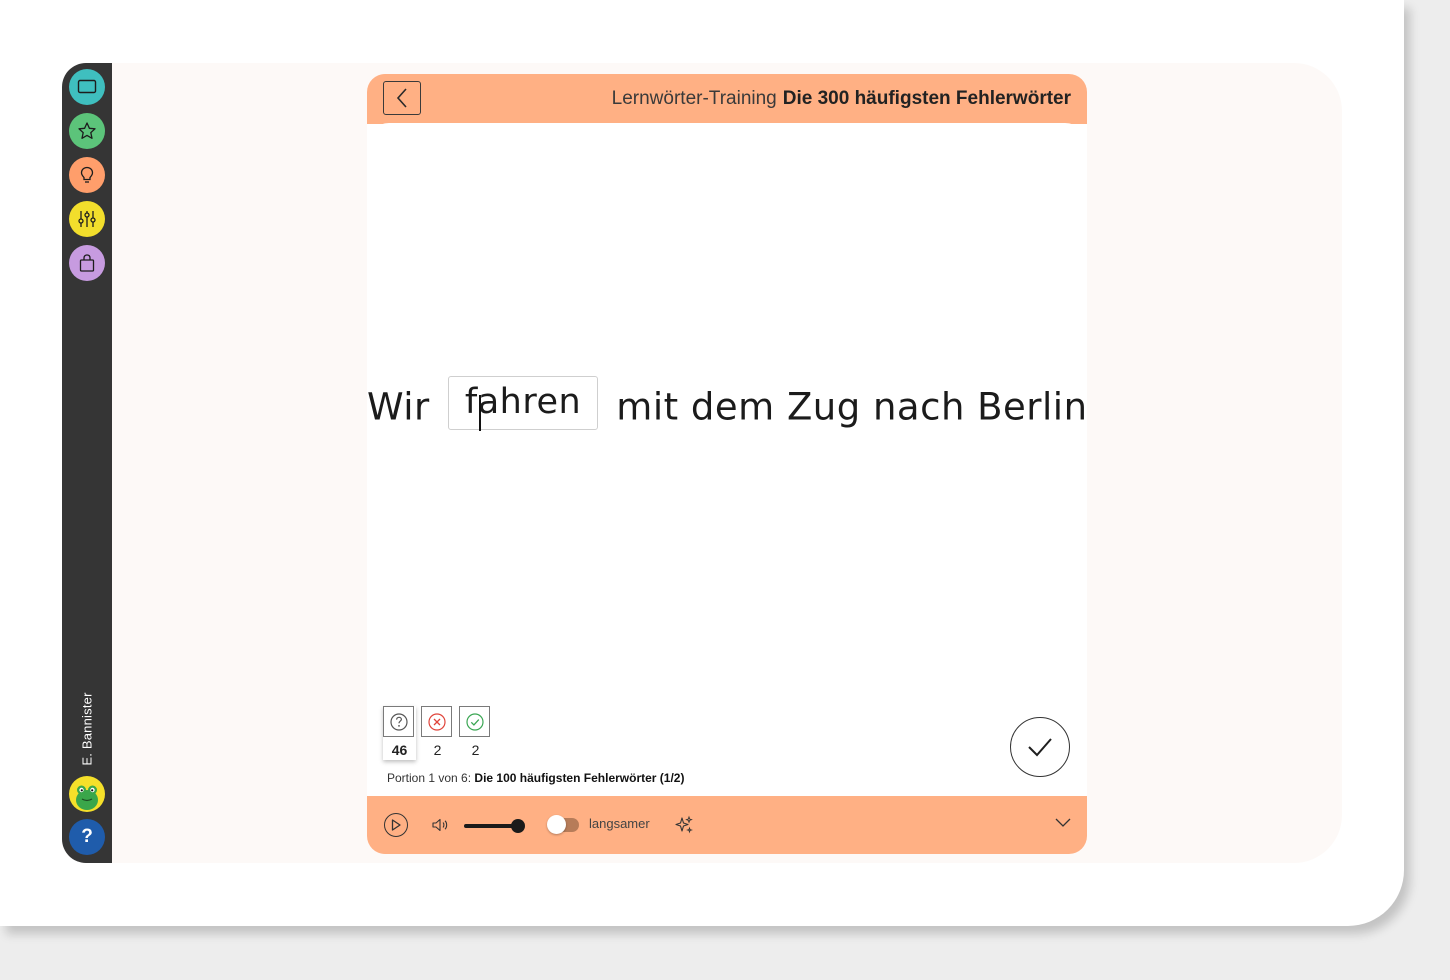 Image resolution: width=1450 pixels, height=980 pixels. I want to click on stats-panel: 46 2 2, so click(437, 733).